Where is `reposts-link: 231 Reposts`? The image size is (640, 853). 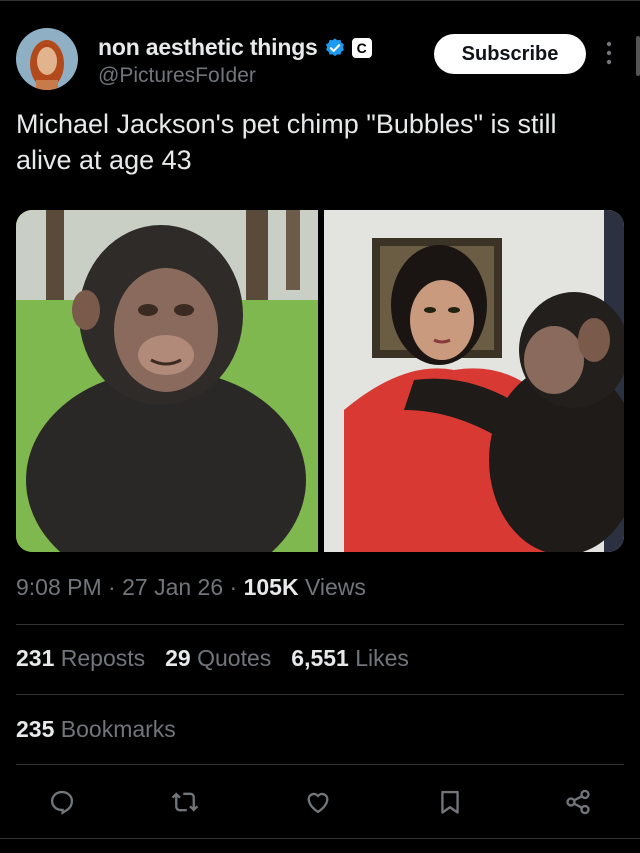
reposts-link: 231 Reposts is located at coordinates (80, 658).